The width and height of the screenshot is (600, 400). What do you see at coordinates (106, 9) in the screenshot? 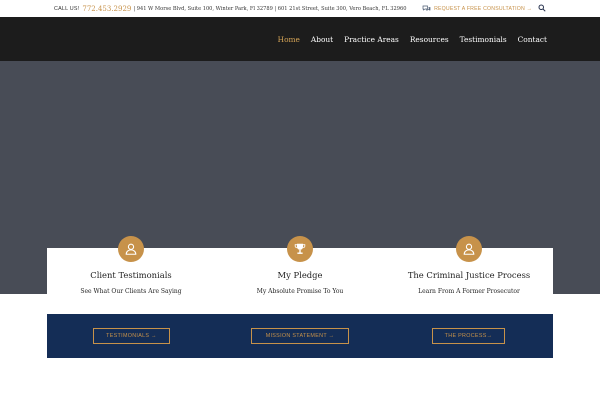
I see `phone-number-link: 772.453.2929` at bounding box center [106, 9].